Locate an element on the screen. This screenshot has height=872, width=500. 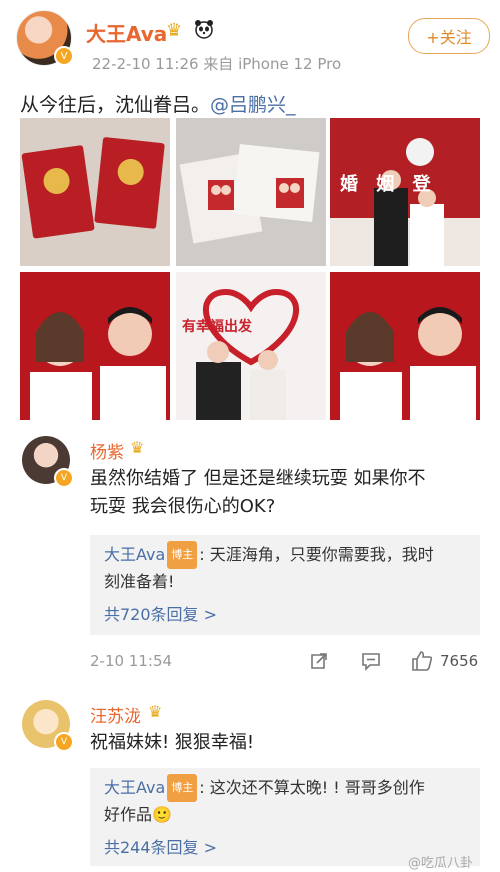
like-count: 7656 is located at coordinates (459, 661).